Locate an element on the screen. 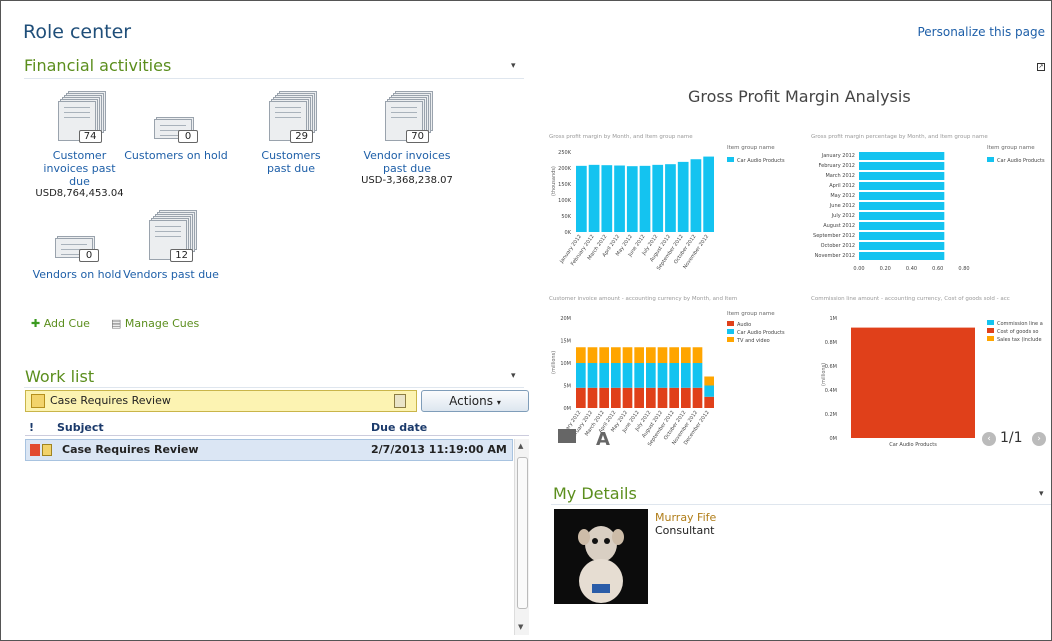 This screenshot has width=1052, height=641. cue-tile: 29 Customers past due is located at coordinates (291, 132).